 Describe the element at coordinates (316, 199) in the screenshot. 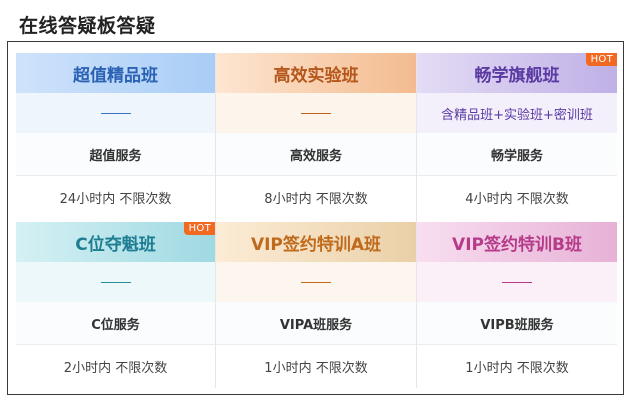

I see `plan-response-time: 8小时内 不限次数` at that location.